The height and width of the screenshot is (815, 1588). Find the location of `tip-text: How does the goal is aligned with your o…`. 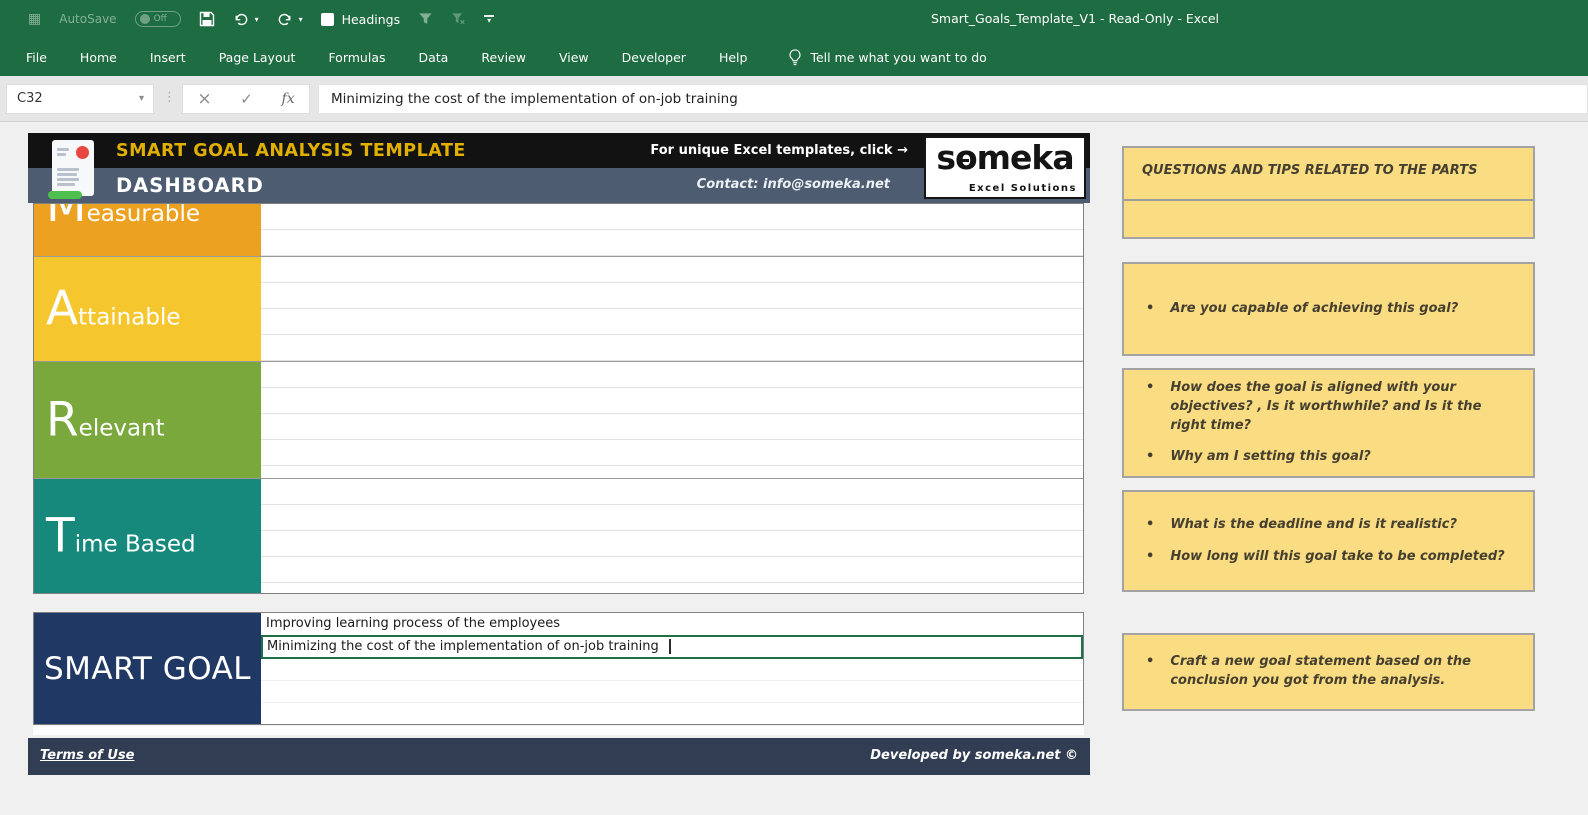

tip-text: How does the goal is aligned with your o… is located at coordinates (1326, 406).